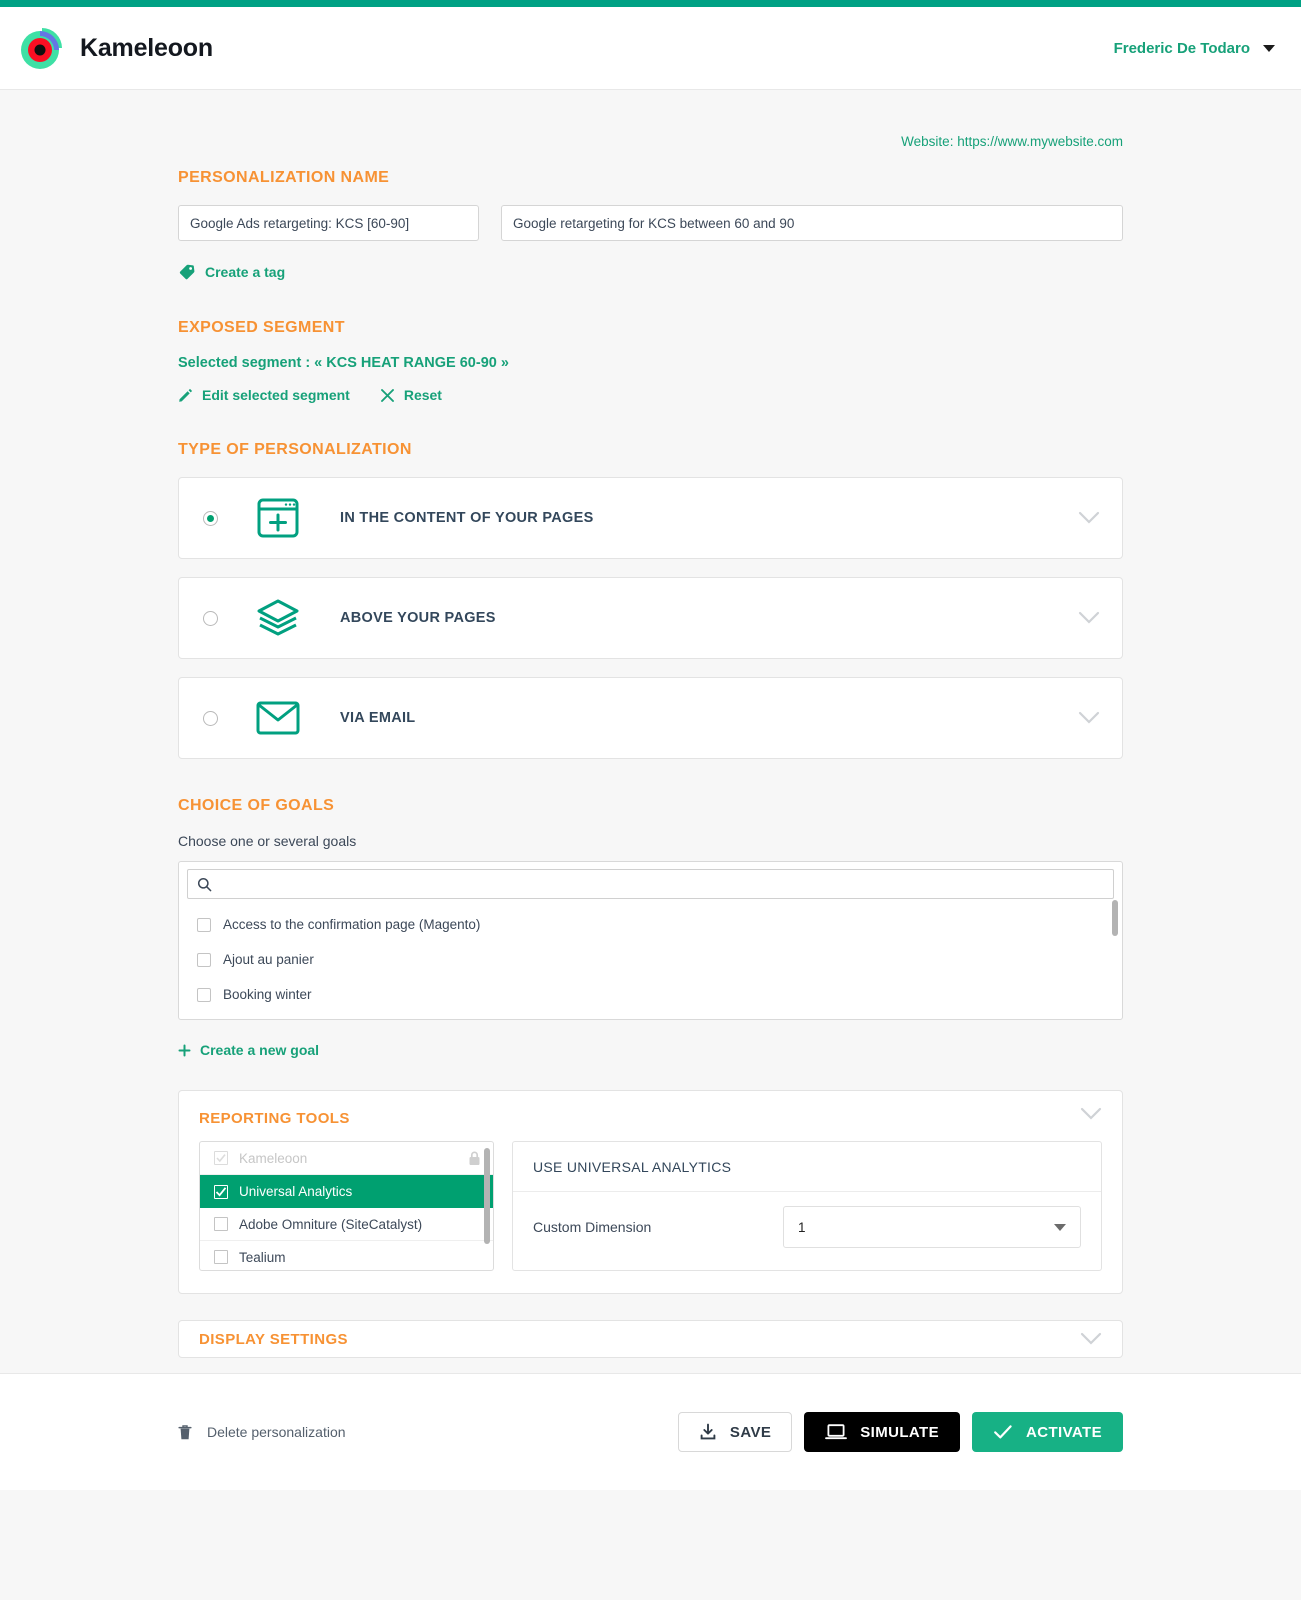 The image size is (1301, 1600). What do you see at coordinates (256, 805) in the screenshot?
I see `section-title-choice-of-goals: CHOICE OF GOALS` at bounding box center [256, 805].